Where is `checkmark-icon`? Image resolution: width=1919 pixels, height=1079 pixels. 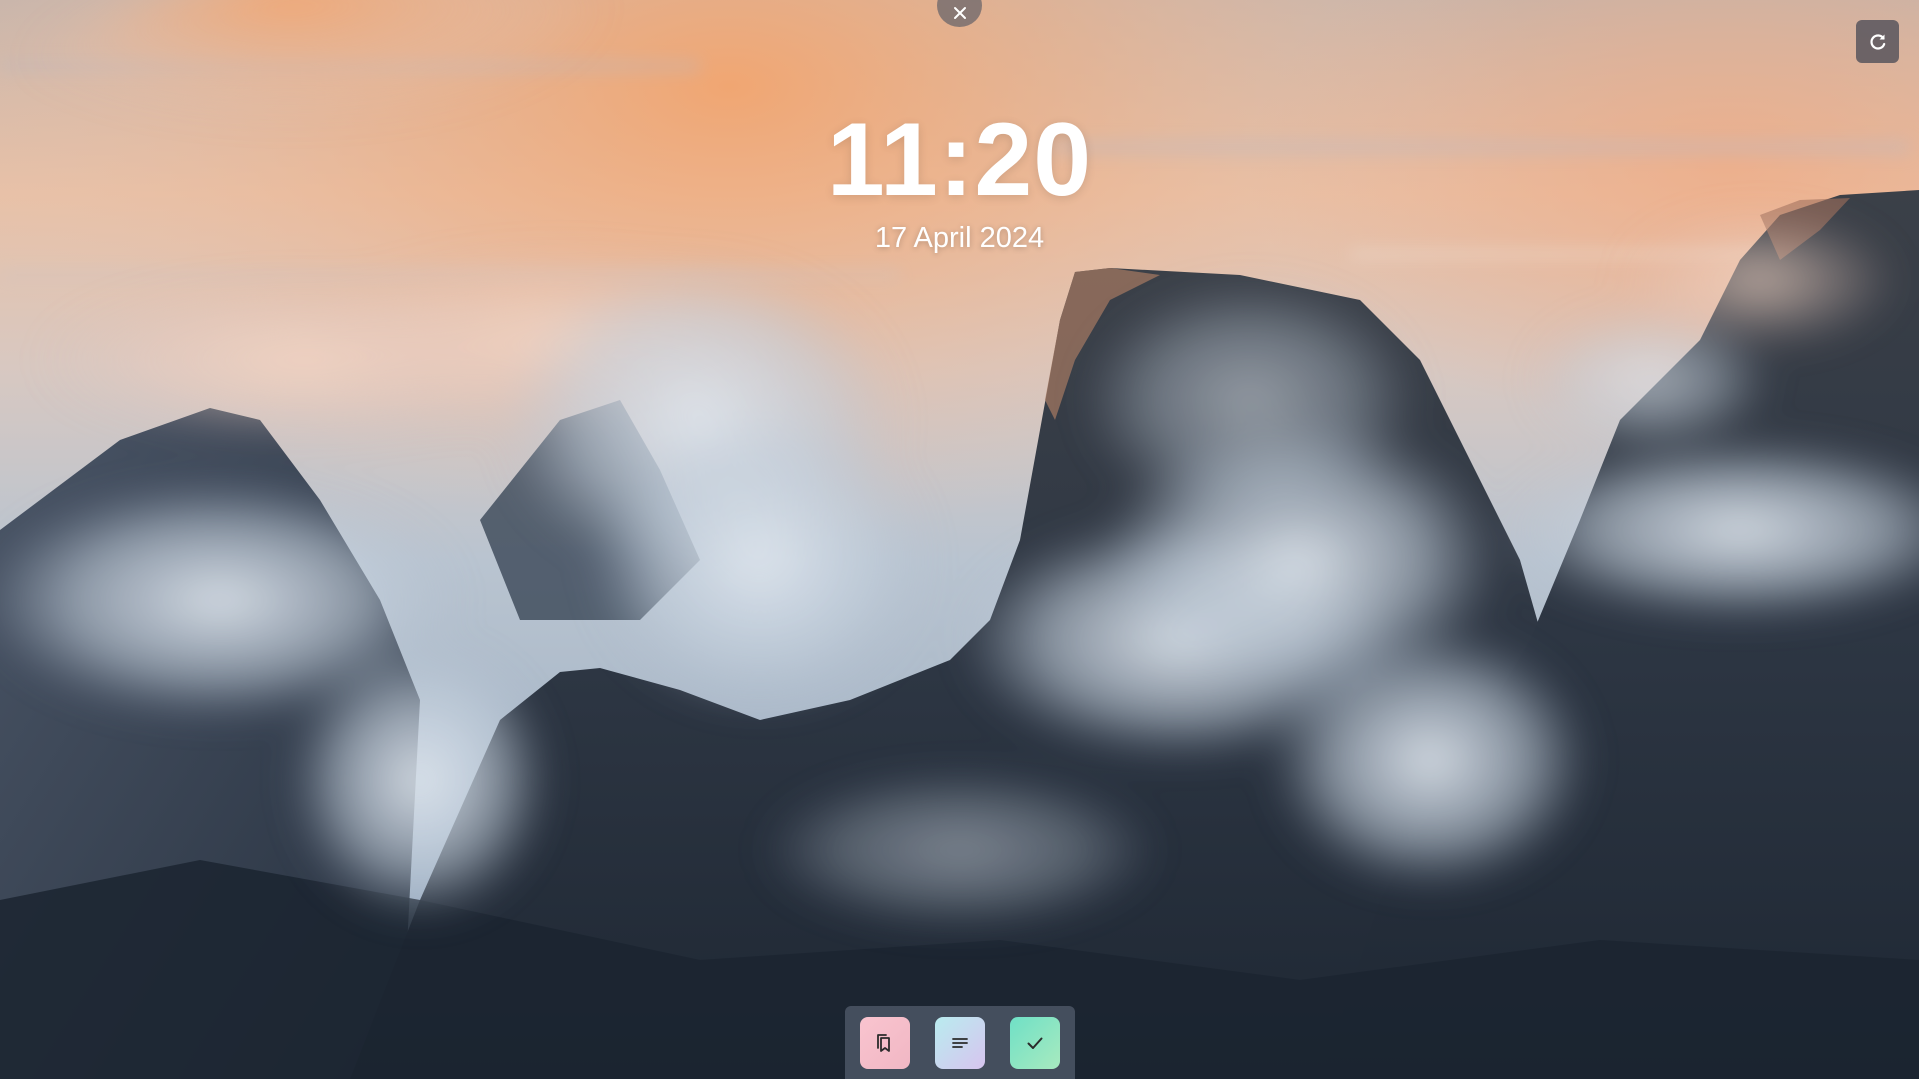
checkmark-icon is located at coordinates (1035, 1043).